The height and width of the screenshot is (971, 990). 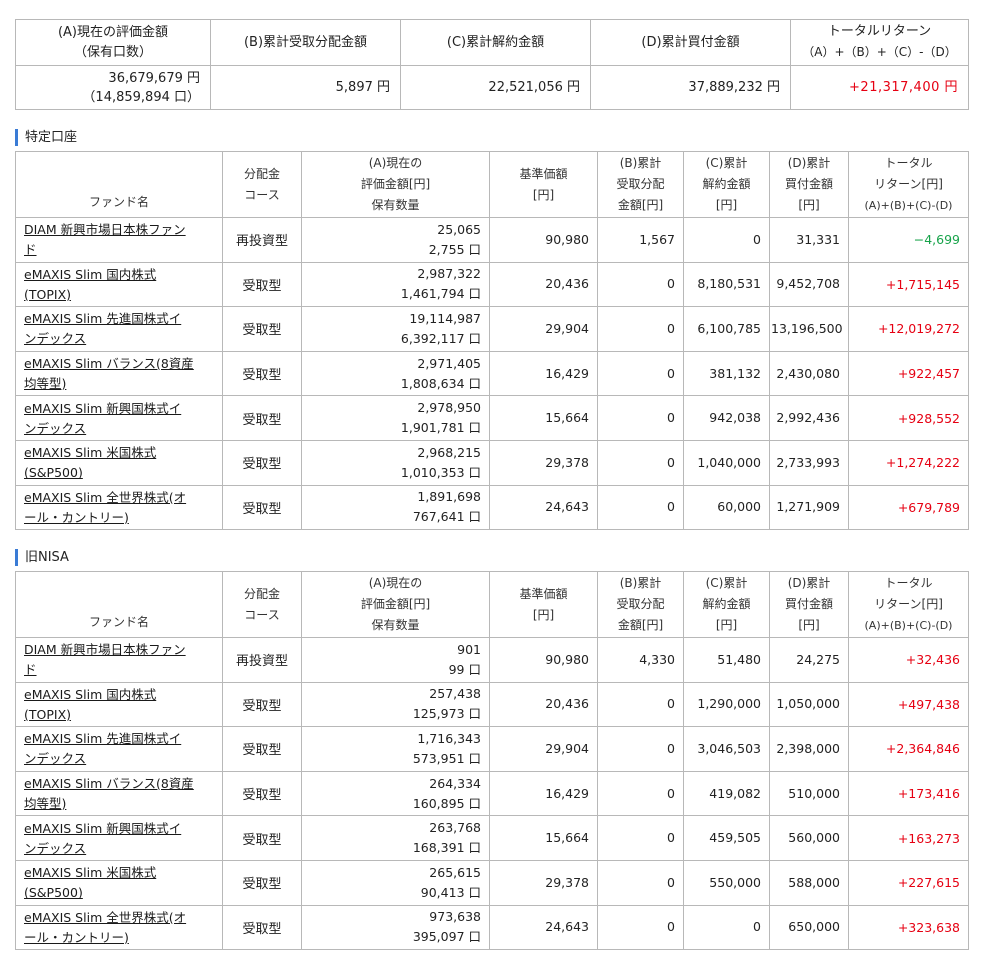 I want to click on fund-name-cell: eMAXIS Slim バランス(8資産 均等型), so click(x=119, y=793).